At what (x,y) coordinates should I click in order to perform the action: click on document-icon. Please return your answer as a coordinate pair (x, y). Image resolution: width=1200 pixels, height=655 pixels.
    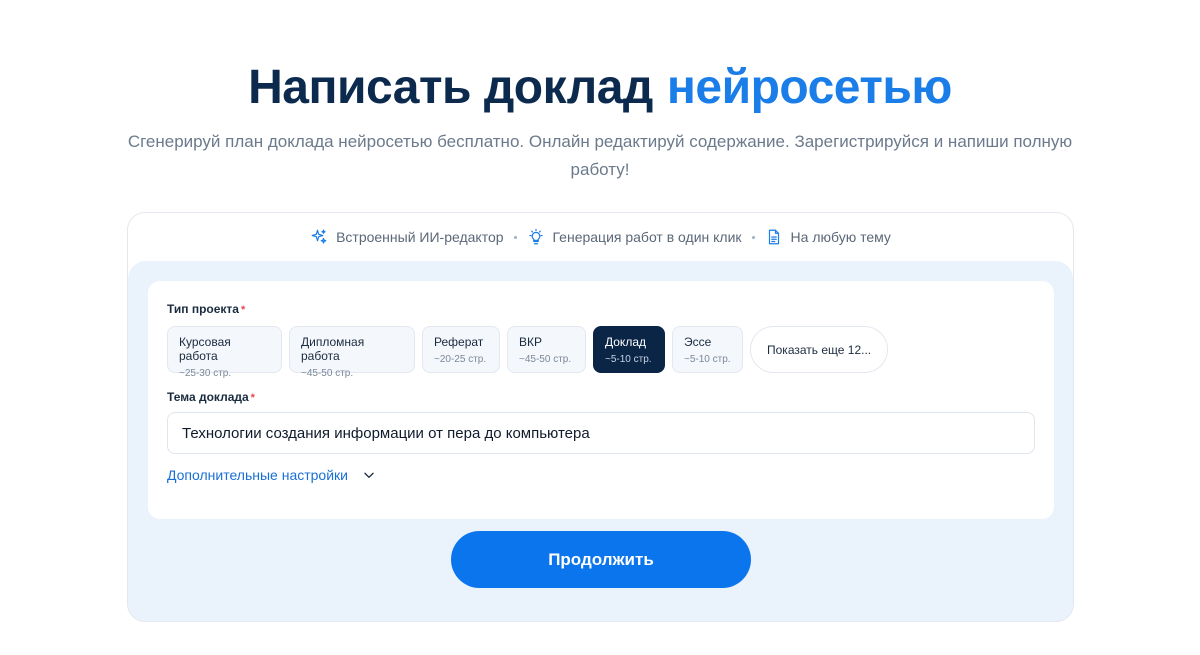
    Looking at the image, I should click on (774, 237).